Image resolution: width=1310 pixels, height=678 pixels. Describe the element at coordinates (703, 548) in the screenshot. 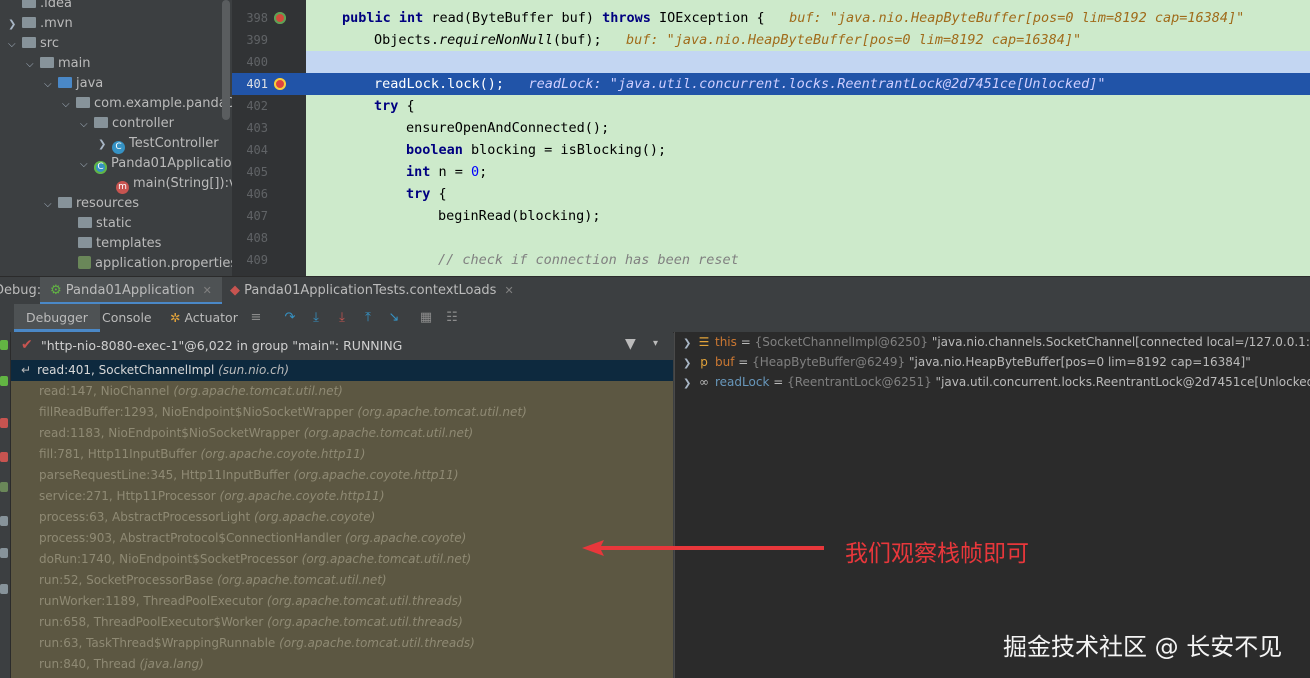

I see `annotation-arrow` at that location.